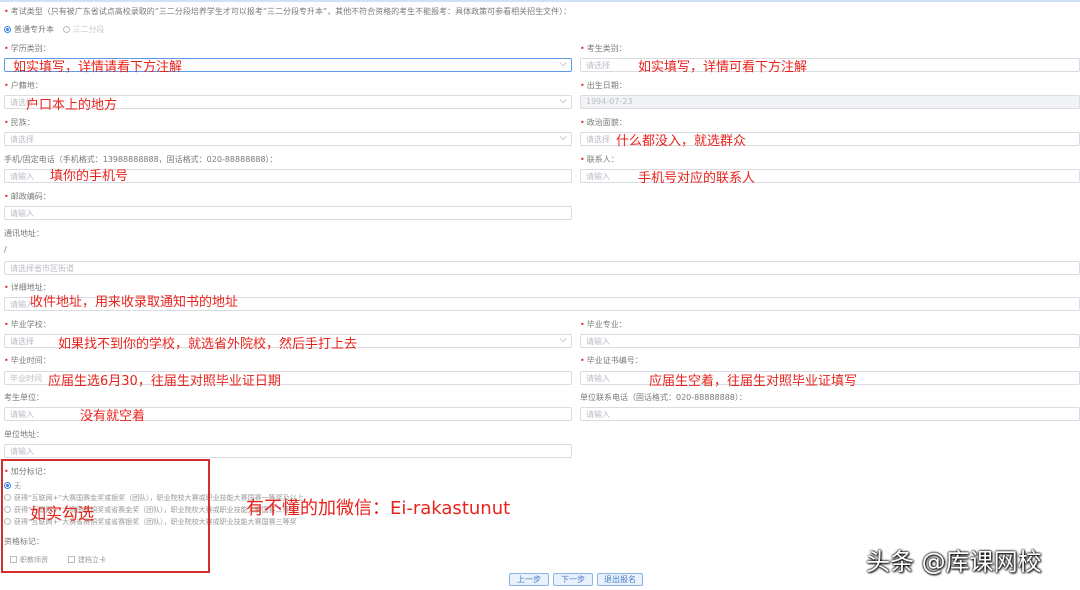 The width and height of the screenshot is (1080, 590). I want to click on address-label: 通讯地址：, so click(24, 233).